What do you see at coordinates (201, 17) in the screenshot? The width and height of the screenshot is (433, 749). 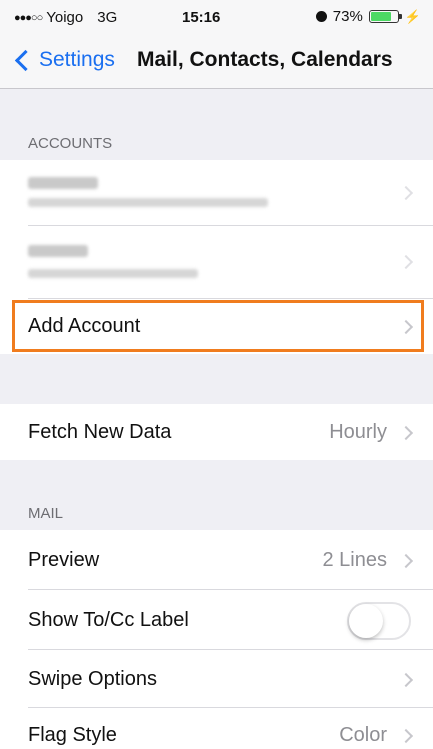 I see `status-time: 15:16` at bounding box center [201, 17].